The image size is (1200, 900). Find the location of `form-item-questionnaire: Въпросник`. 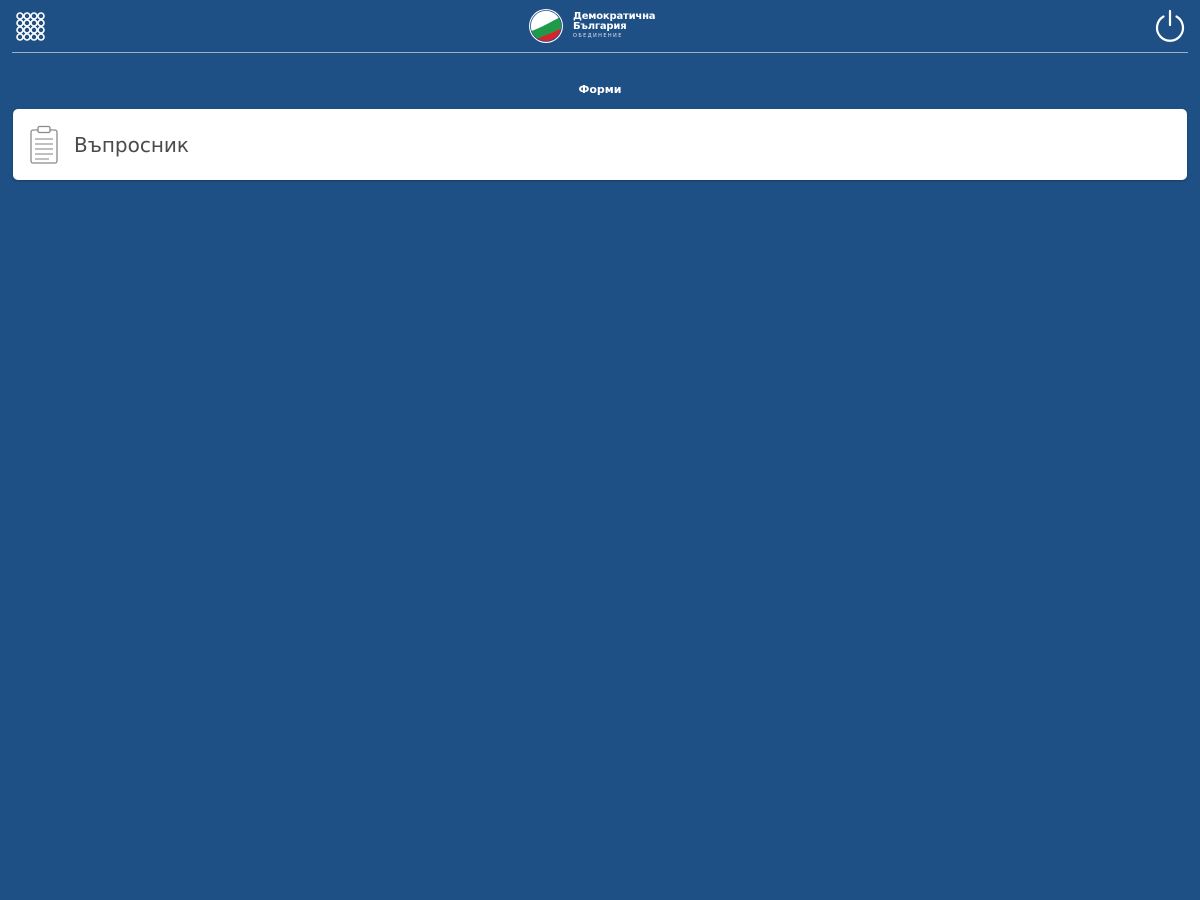

form-item-questionnaire: Въпросник is located at coordinates (600, 144).